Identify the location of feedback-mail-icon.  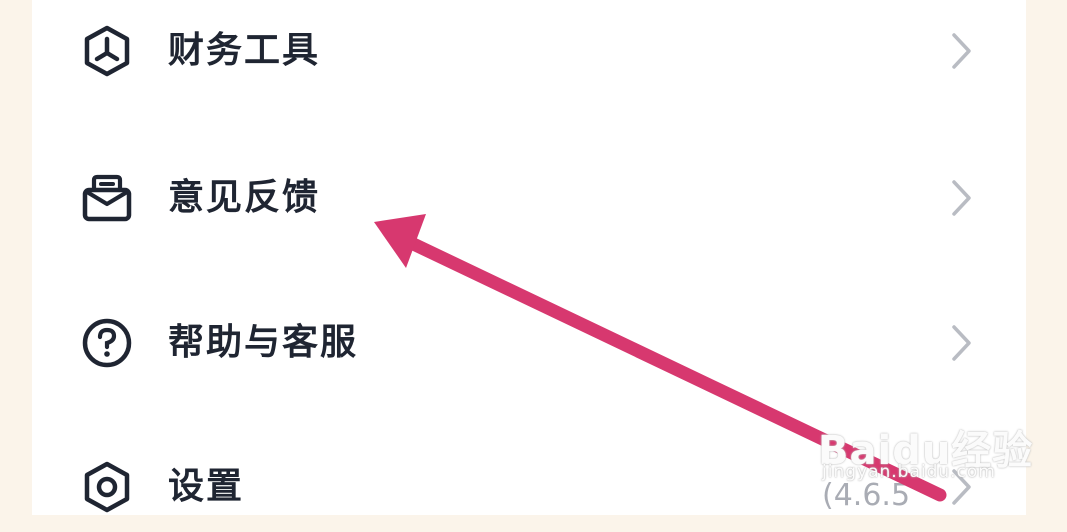
(107, 198).